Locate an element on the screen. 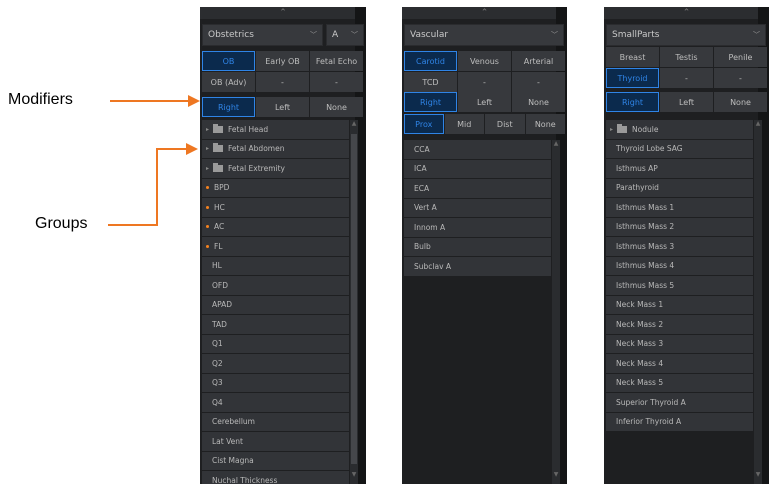 The width and height of the screenshot is (774, 484). modifier-grid: Right Left None is located at coordinates (282, 107).